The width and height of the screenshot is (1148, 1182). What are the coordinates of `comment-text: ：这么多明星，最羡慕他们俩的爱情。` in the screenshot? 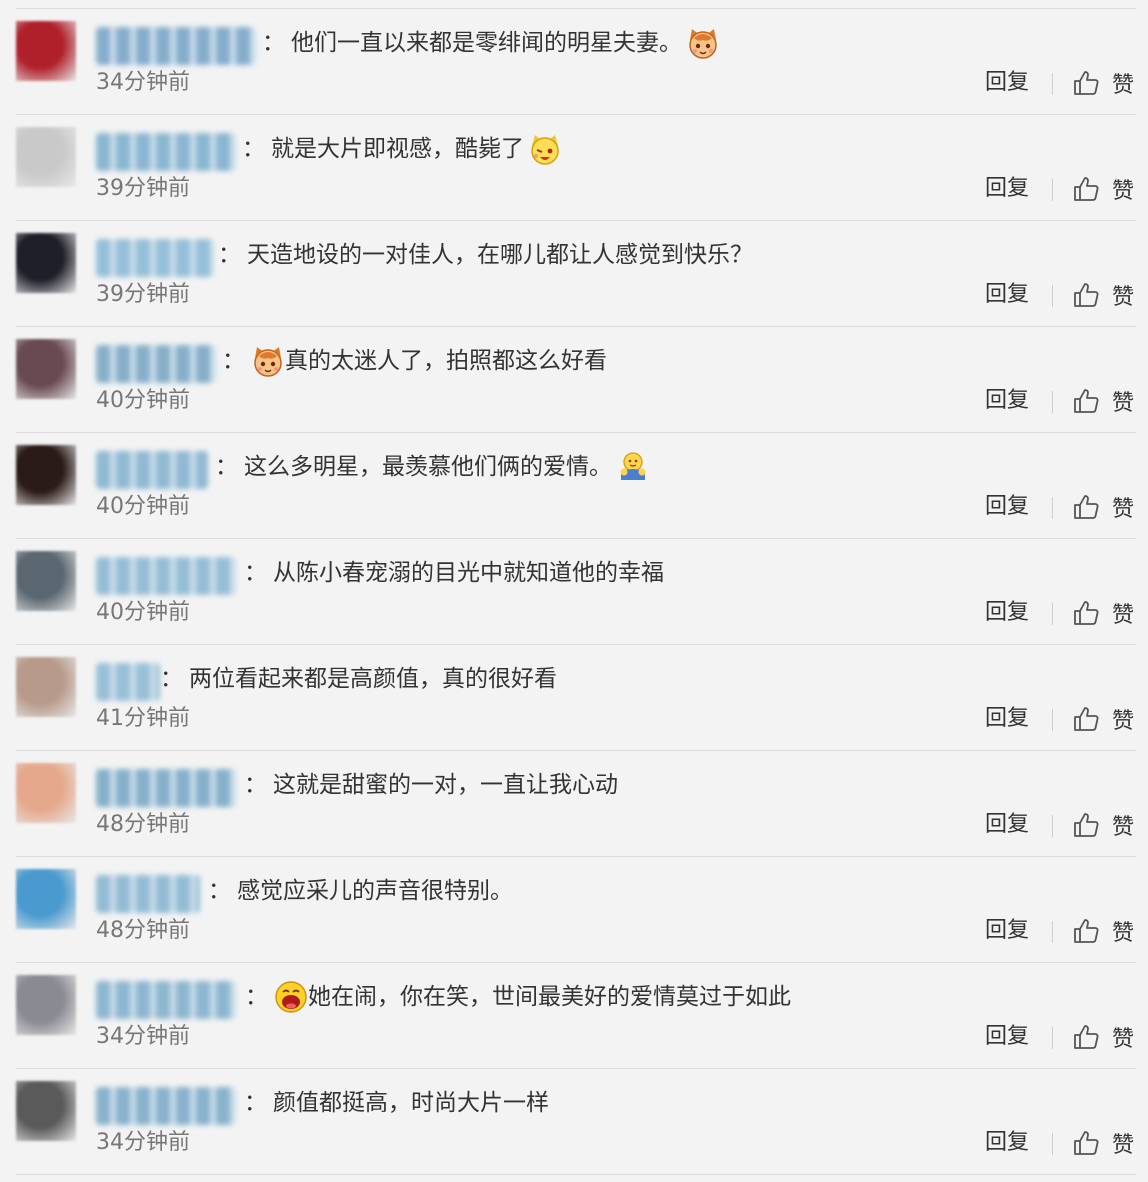 It's located at (432, 467).